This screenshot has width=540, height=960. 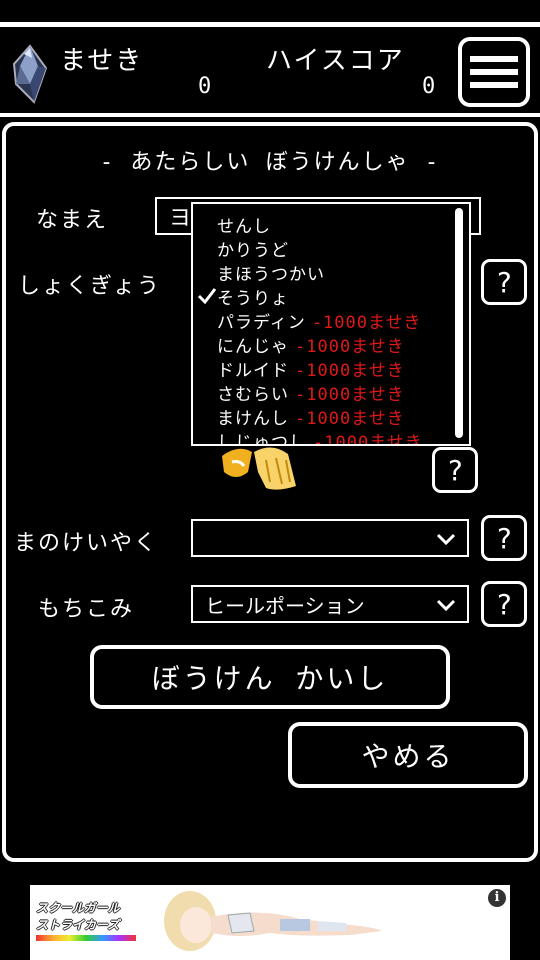 What do you see at coordinates (207, 296) in the screenshot?
I see `checkmark-icon` at bounding box center [207, 296].